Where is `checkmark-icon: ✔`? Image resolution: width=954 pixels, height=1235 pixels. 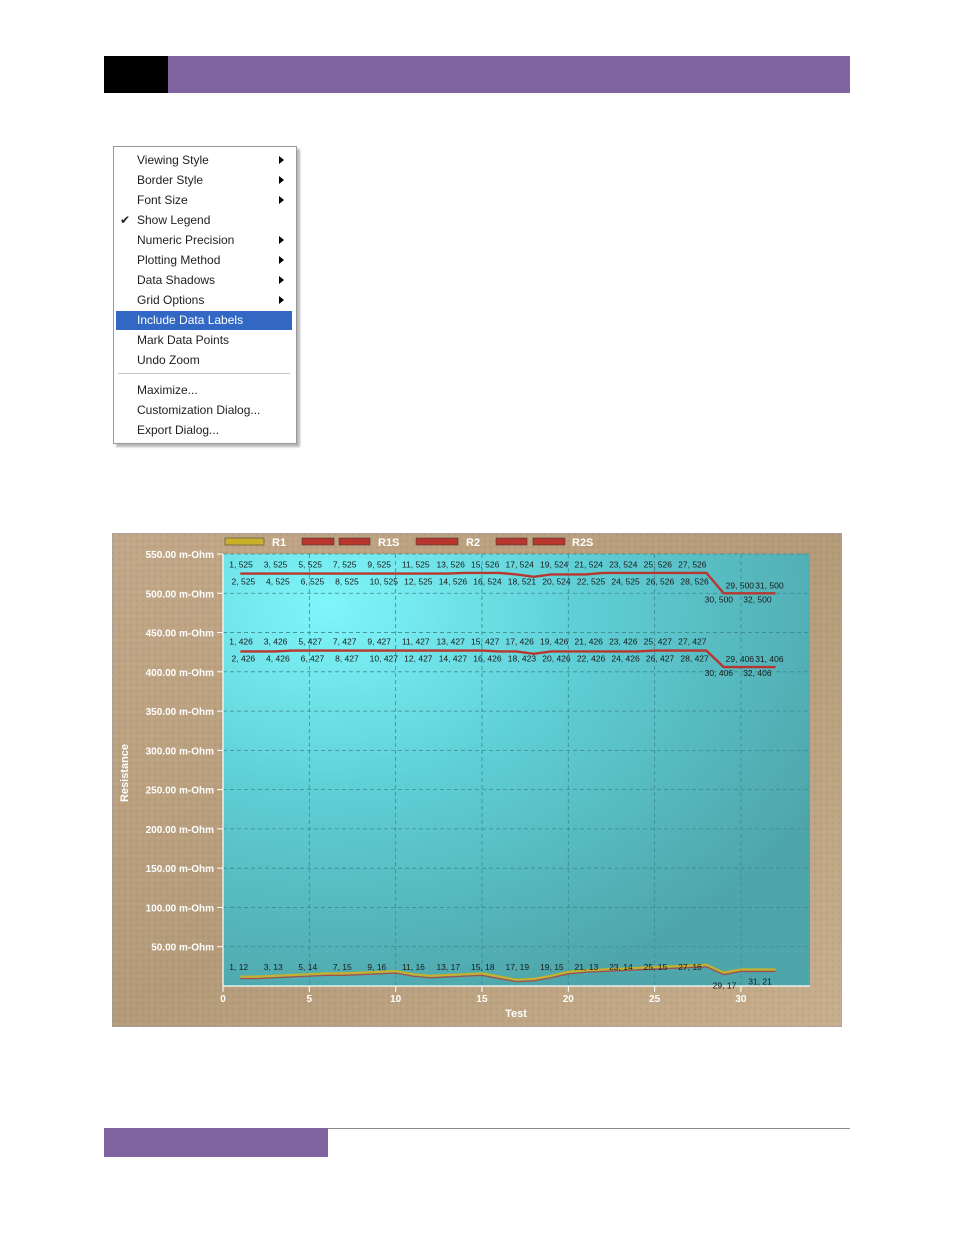 checkmark-icon: ✔ is located at coordinates (125, 220).